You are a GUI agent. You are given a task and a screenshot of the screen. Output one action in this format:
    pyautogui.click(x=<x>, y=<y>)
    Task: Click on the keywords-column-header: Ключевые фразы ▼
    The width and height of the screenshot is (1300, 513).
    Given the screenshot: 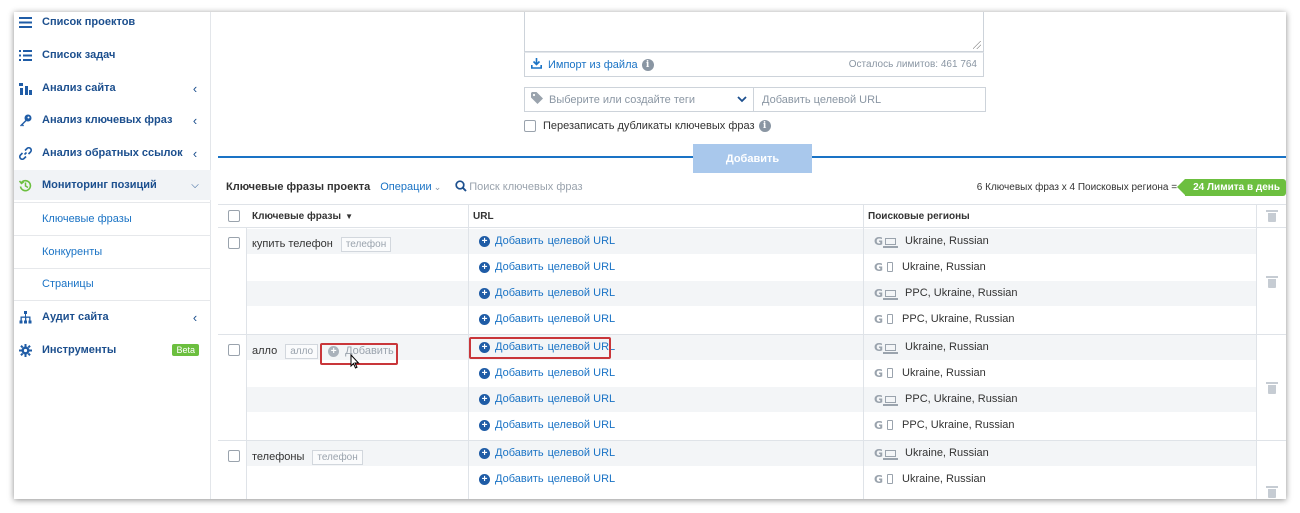 What is the action you would take?
    pyautogui.click(x=302, y=216)
    